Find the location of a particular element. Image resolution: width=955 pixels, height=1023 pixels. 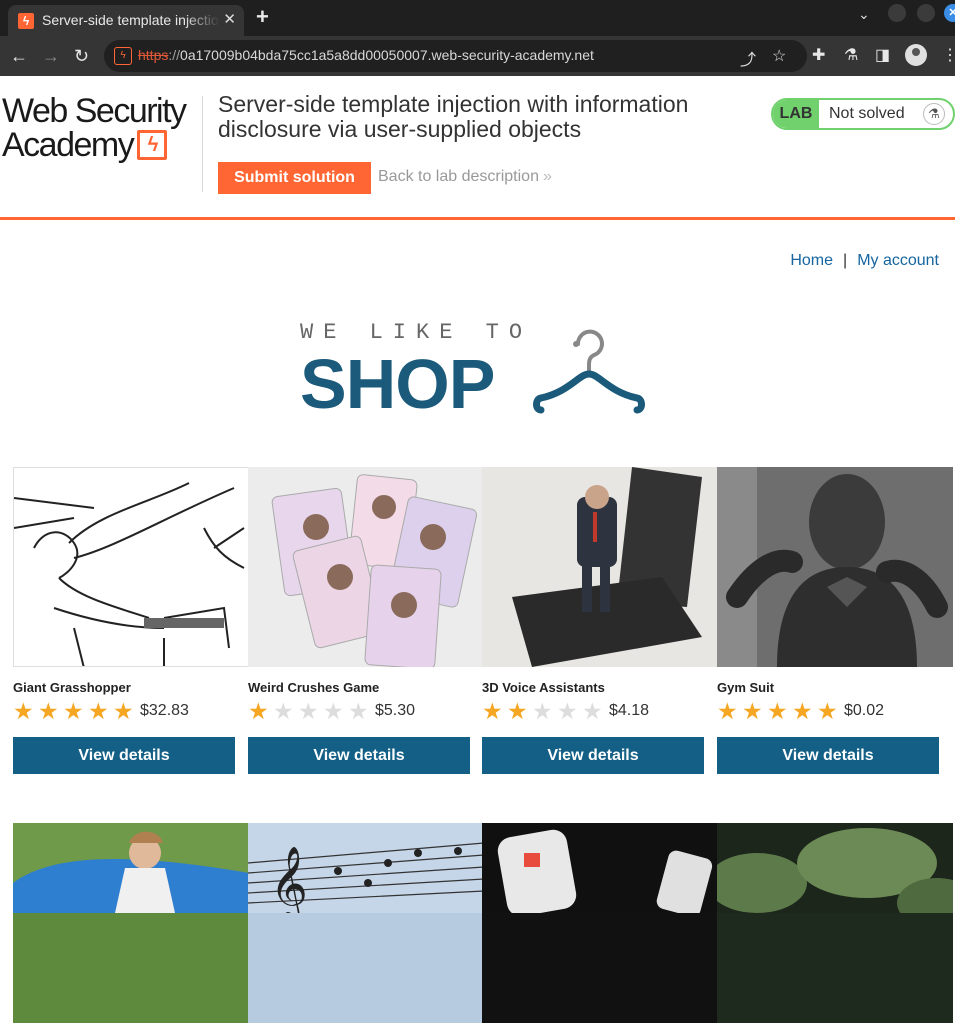

product-price: $4.18 is located at coordinates (629, 710).